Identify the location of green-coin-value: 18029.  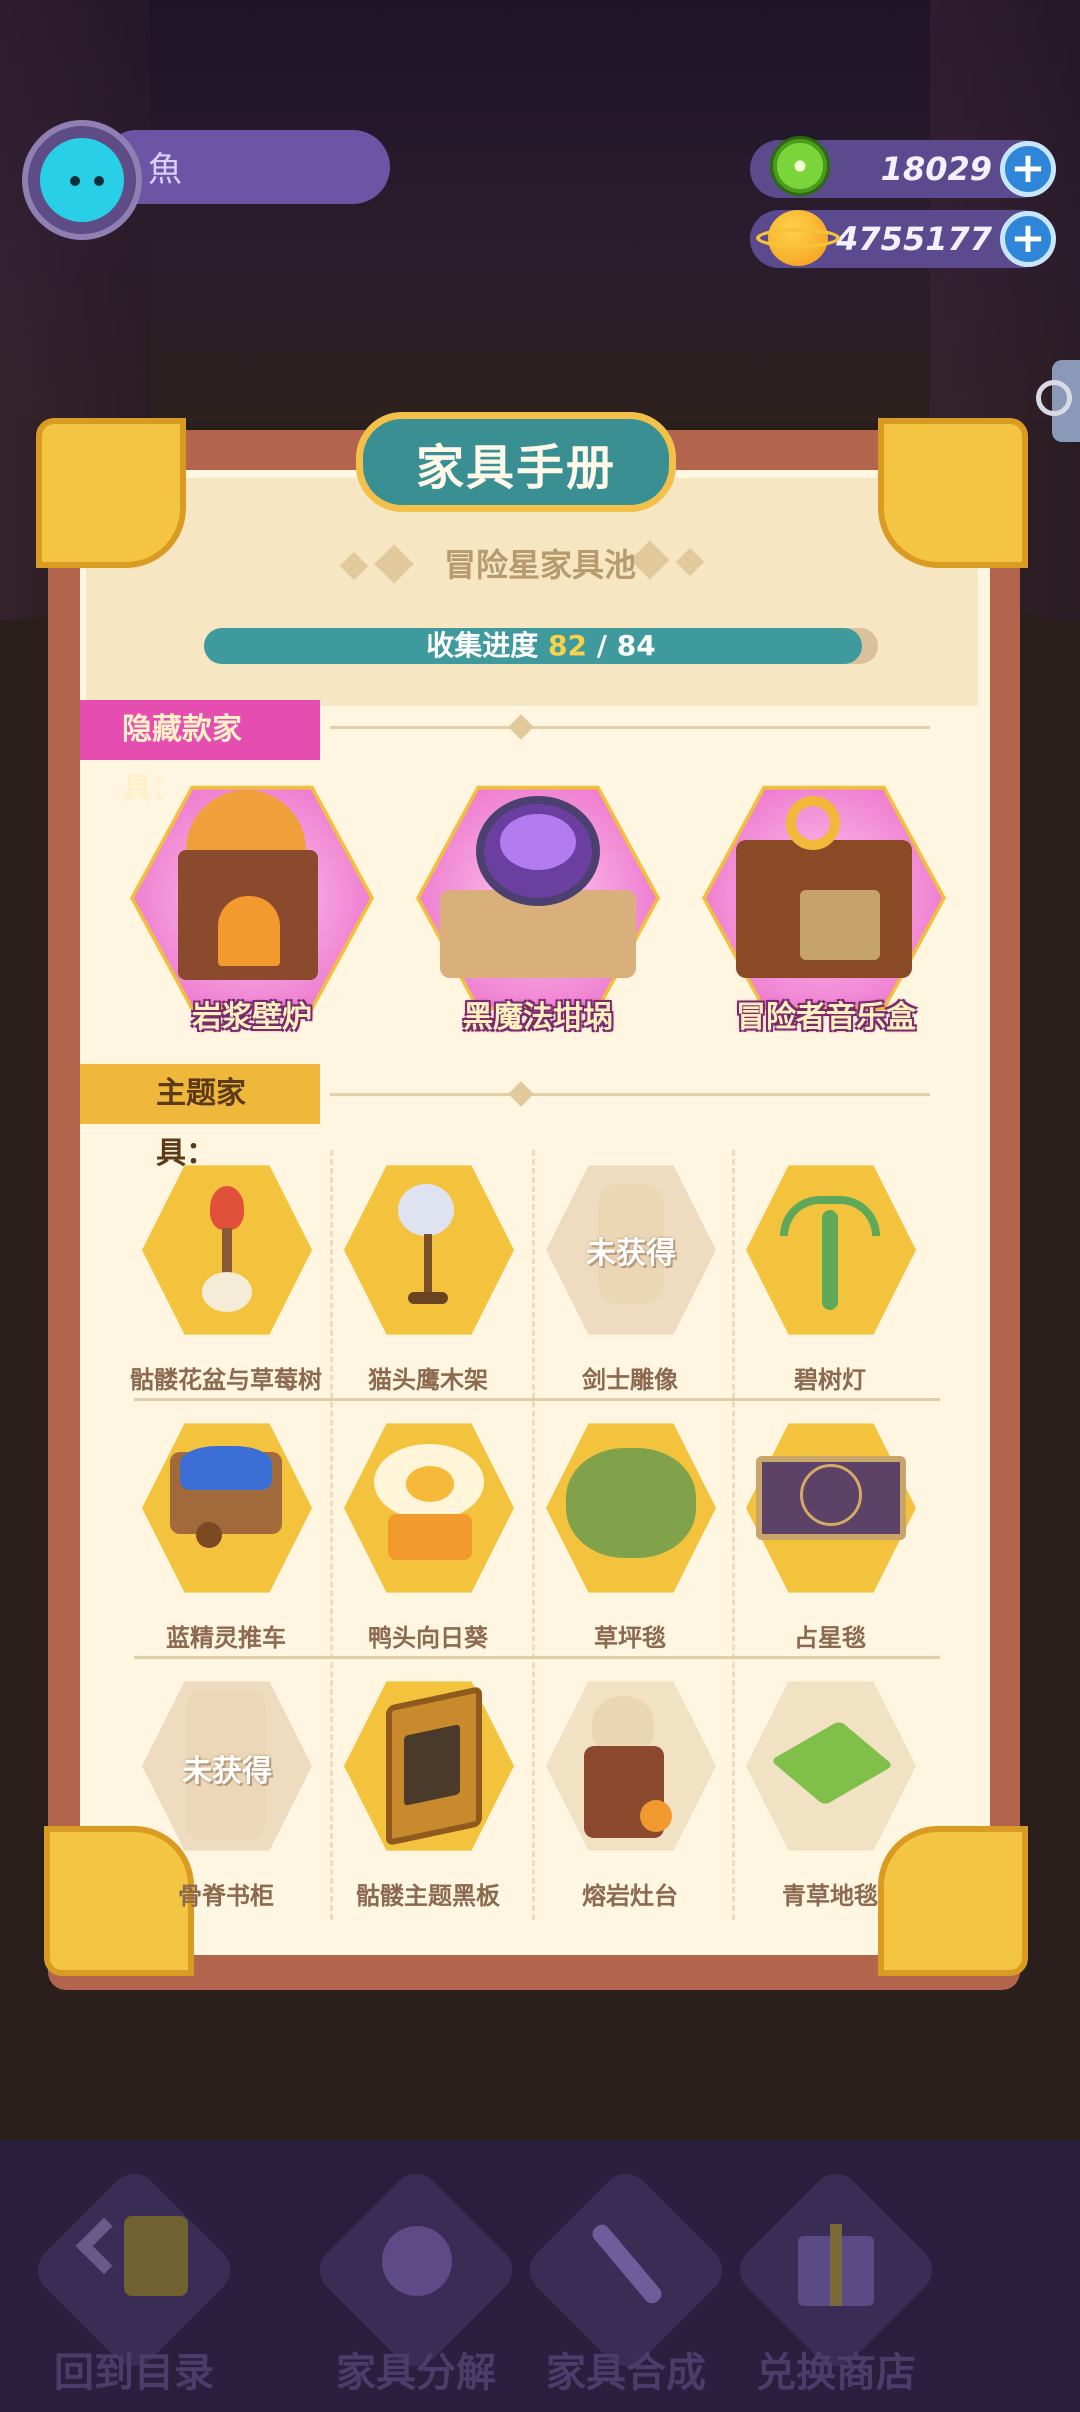
(936, 169).